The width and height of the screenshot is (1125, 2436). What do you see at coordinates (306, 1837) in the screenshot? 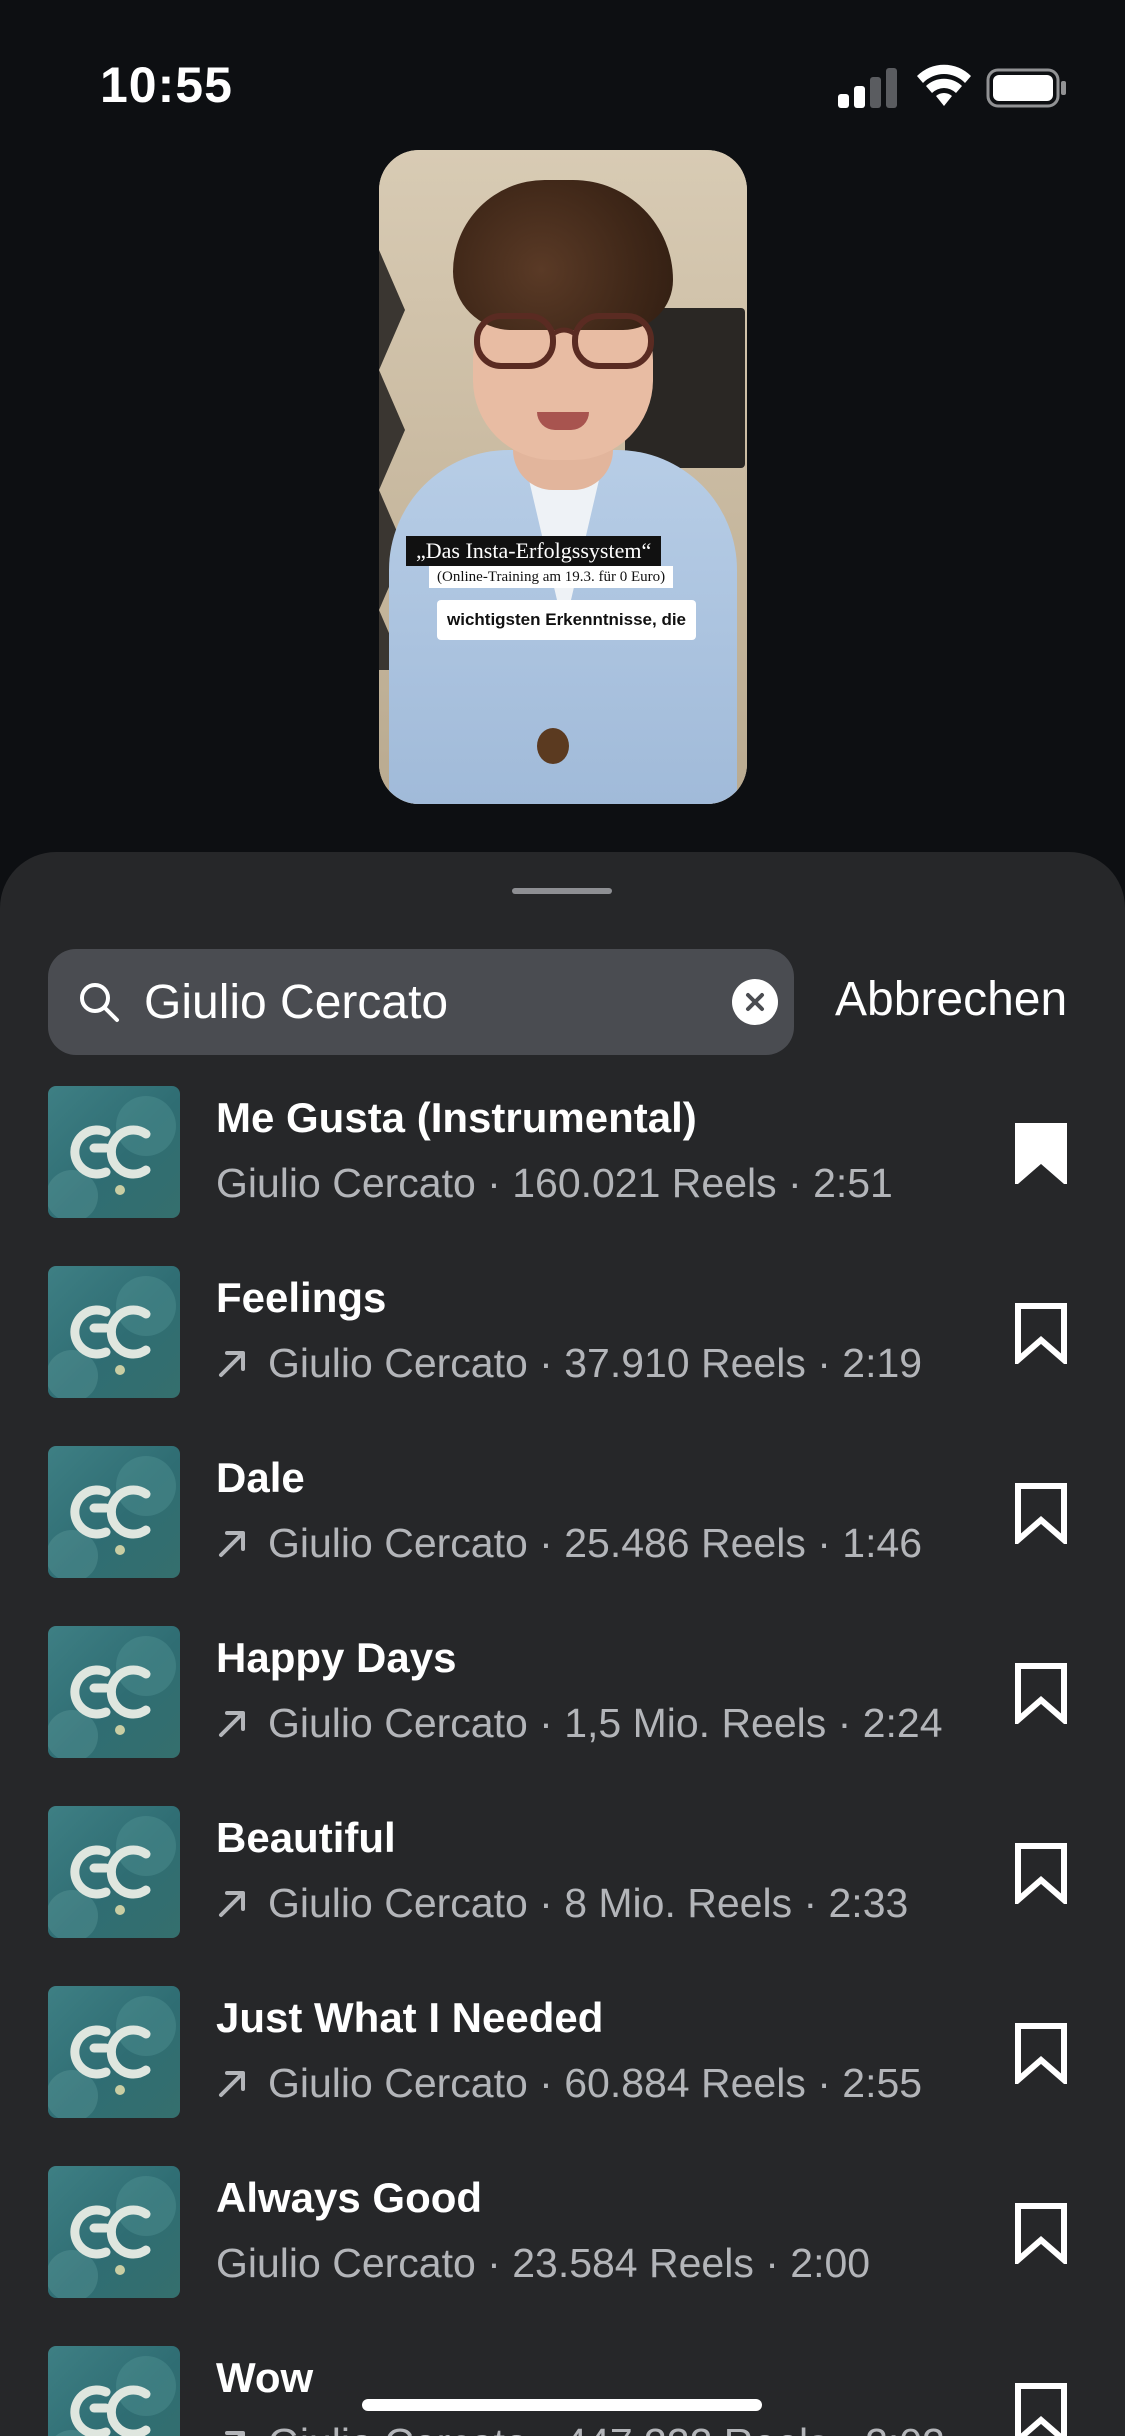
I see `track-title: Beautiful` at bounding box center [306, 1837].